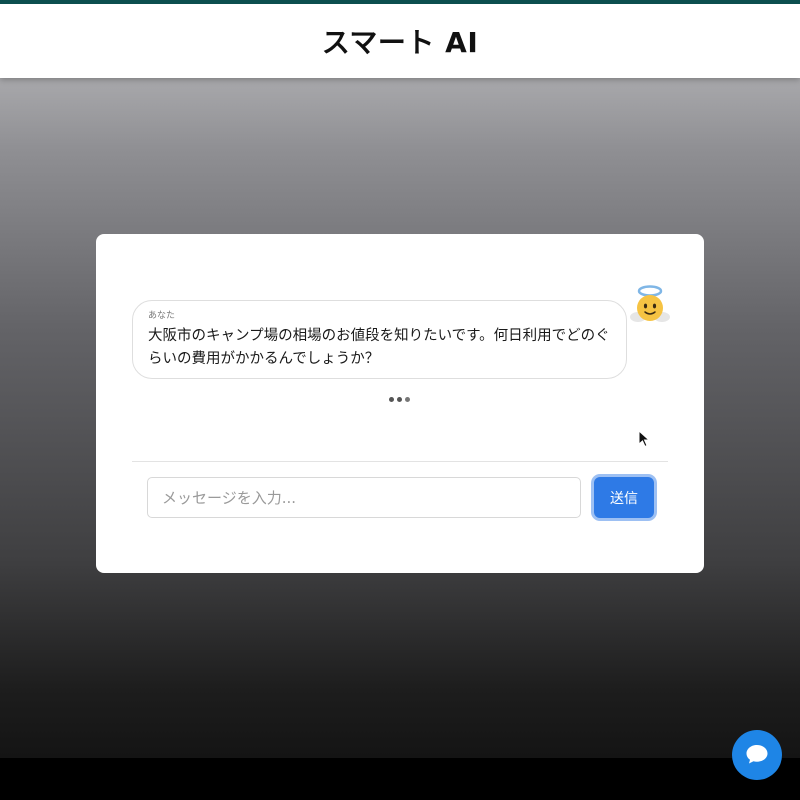  Describe the element at coordinates (364, 497) in the screenshot. I see `message-input` at that location.